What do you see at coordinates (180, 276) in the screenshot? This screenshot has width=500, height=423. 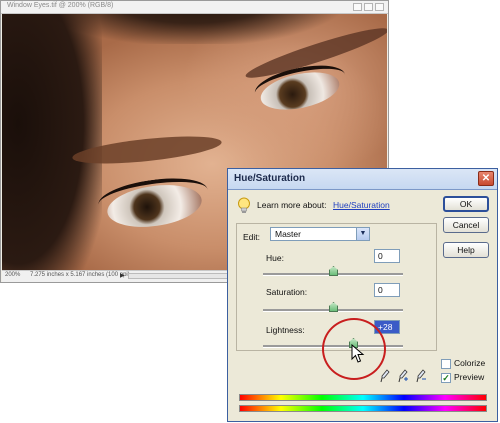 I see `horizontal-scrollbar` at bounding box center [180, 276].